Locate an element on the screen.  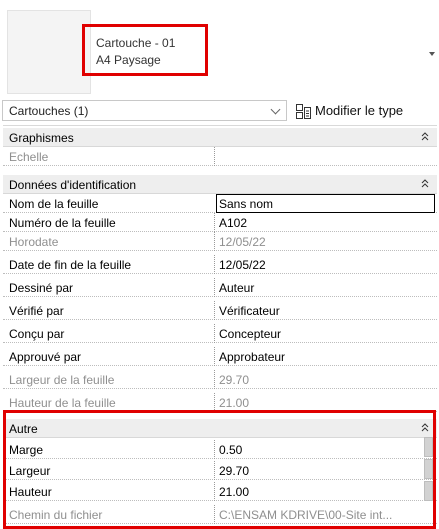
param-name: Hauteur de la feuille is located at coordinates (62, 403).